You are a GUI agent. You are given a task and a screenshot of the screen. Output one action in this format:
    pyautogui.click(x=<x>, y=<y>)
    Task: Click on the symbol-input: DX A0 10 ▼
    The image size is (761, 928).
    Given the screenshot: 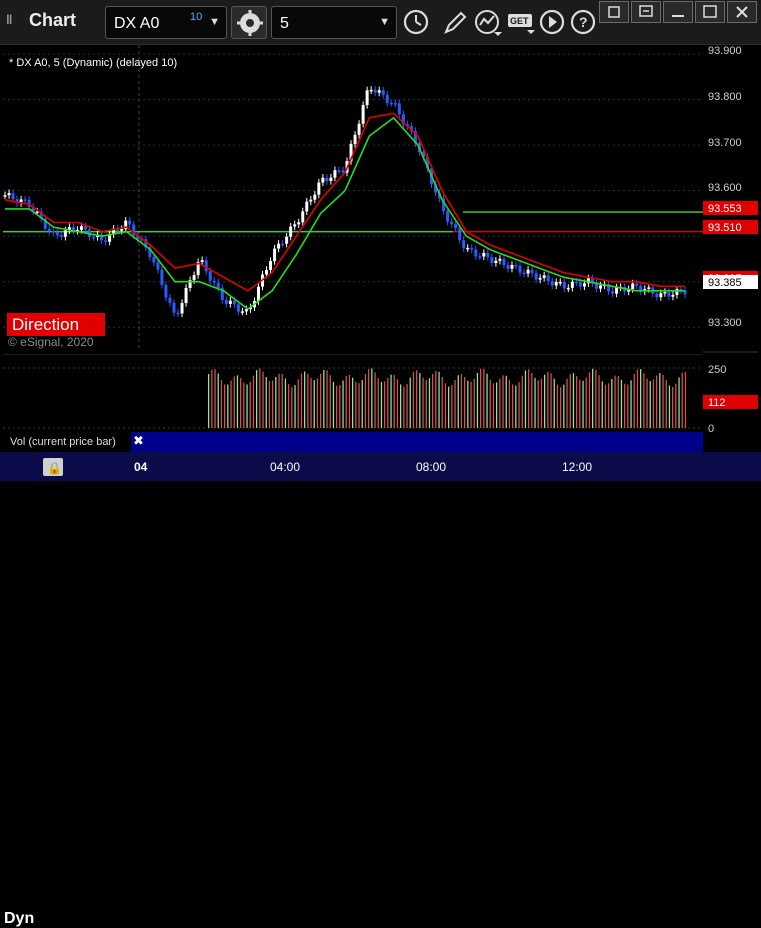 What is the action you would take?
    pyautogui.click(x=166, y=22)
    